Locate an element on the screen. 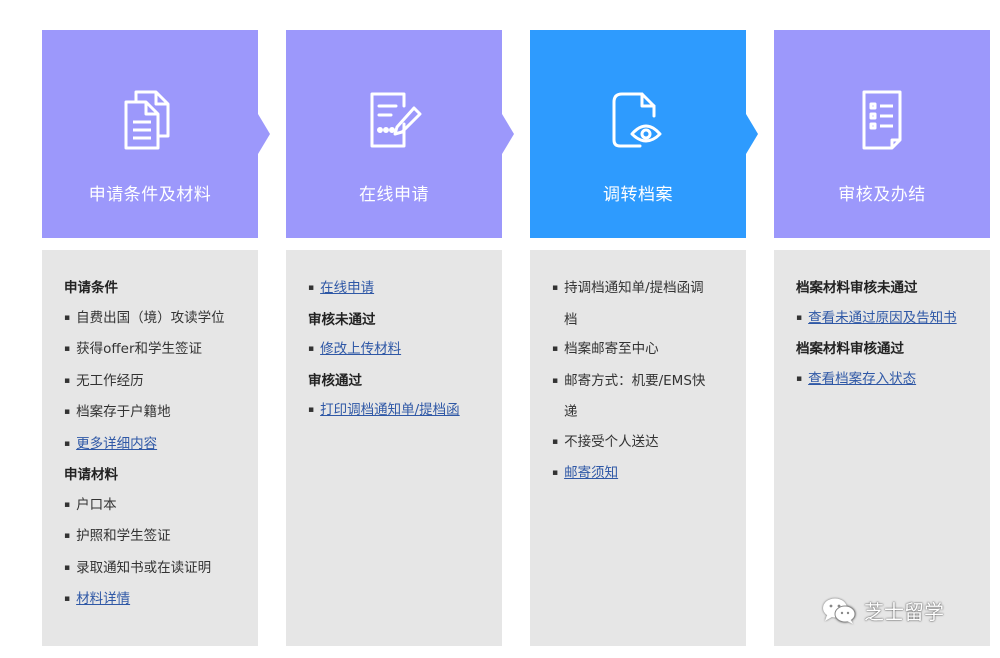  list-item: 无工作经历 is located at coordinates (161, 383).